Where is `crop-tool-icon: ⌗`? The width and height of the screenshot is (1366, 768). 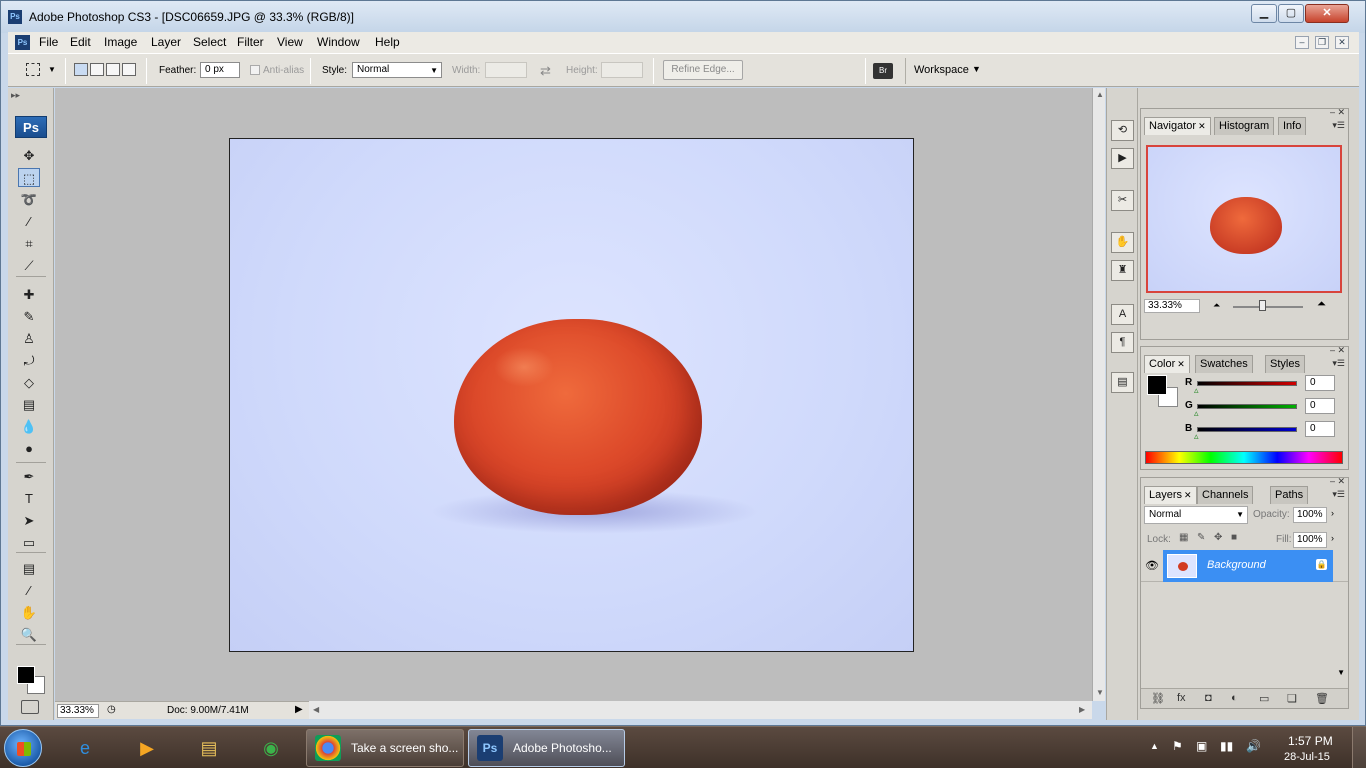
crop-tool-icon: ⌗ is located at coordinates (29, 243).